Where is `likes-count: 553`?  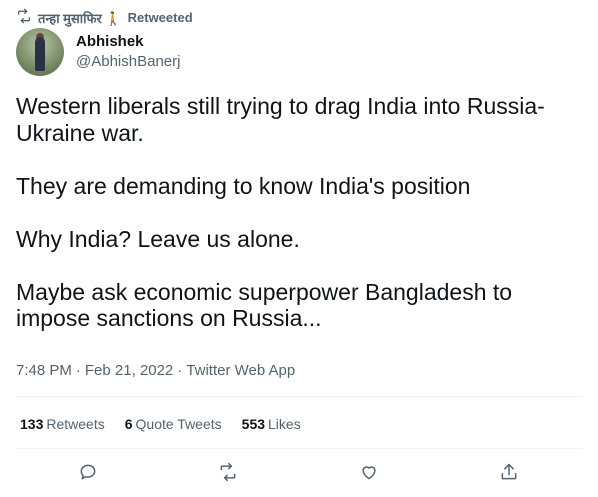
likes-count: 553 is located at coordinates (253, 424).